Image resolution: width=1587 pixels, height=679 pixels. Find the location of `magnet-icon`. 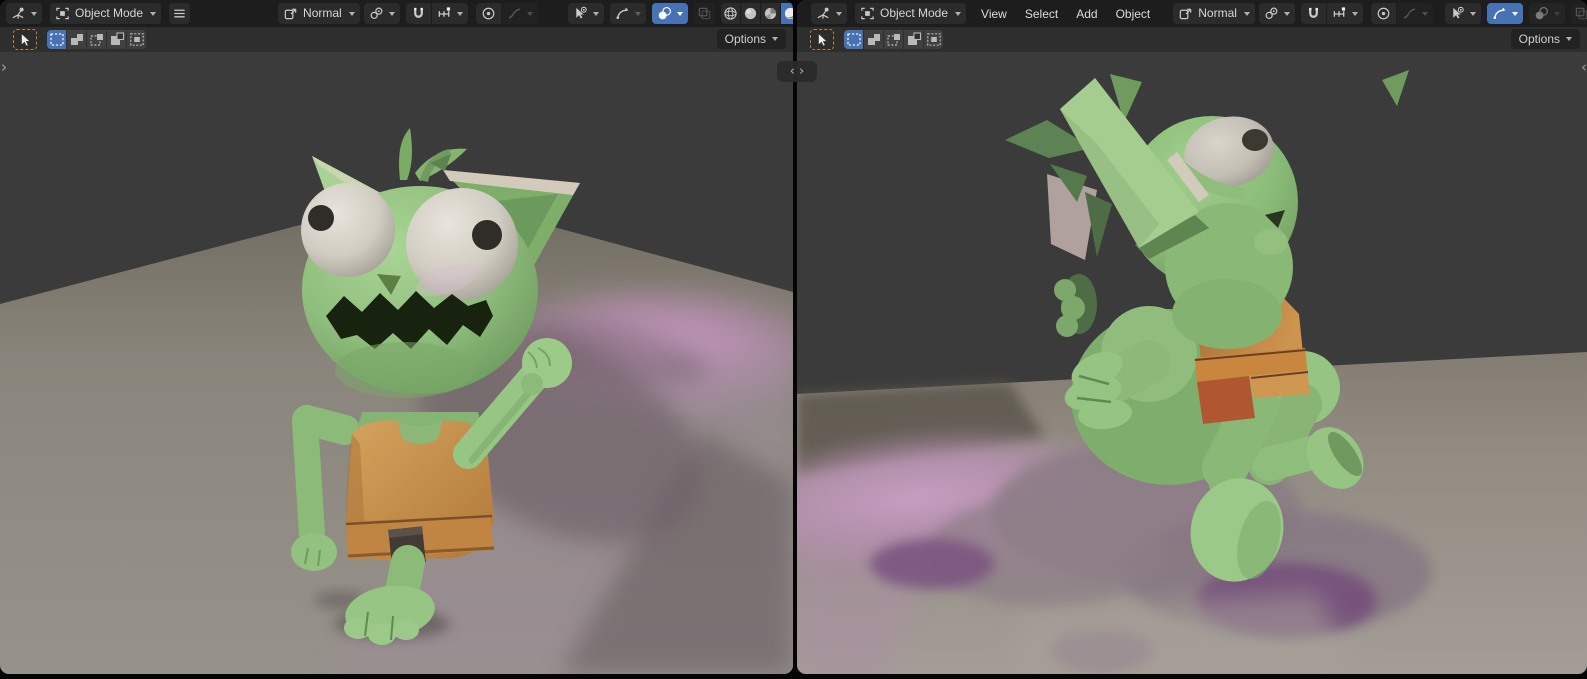

magnet-icon is located at coordinates (418, 13).